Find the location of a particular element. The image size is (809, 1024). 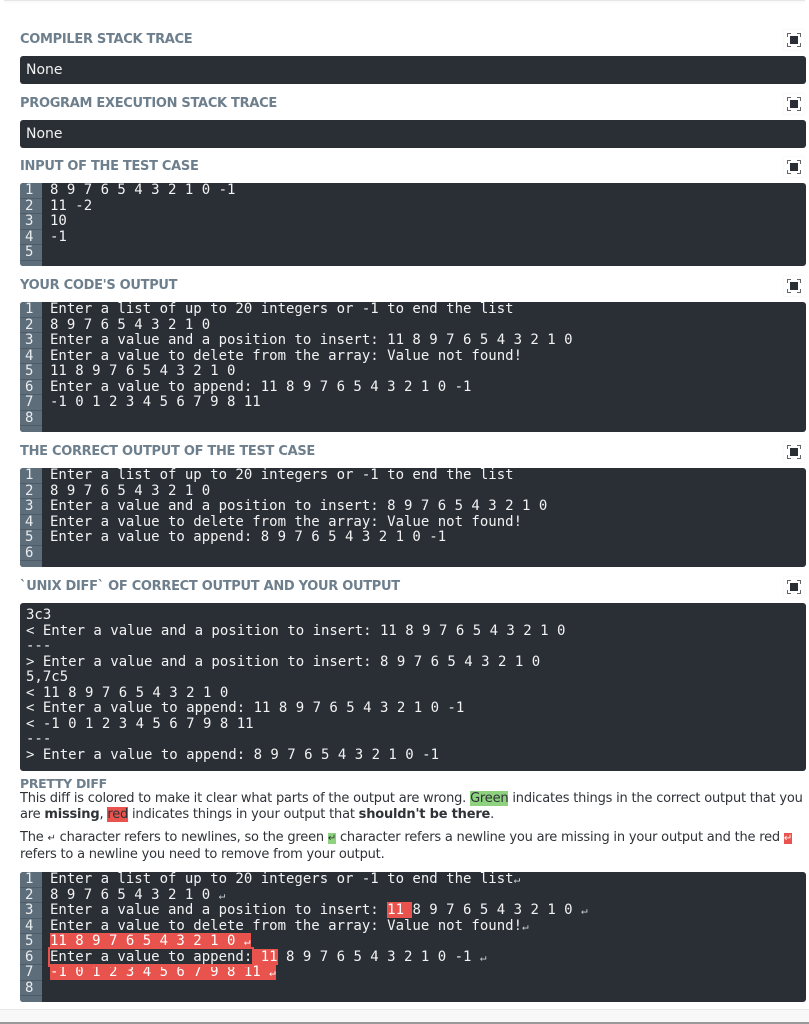

correct-output-header: THE CORRECT OUTPUT OF THE TEST CASE is located at coordinates (413, 452).